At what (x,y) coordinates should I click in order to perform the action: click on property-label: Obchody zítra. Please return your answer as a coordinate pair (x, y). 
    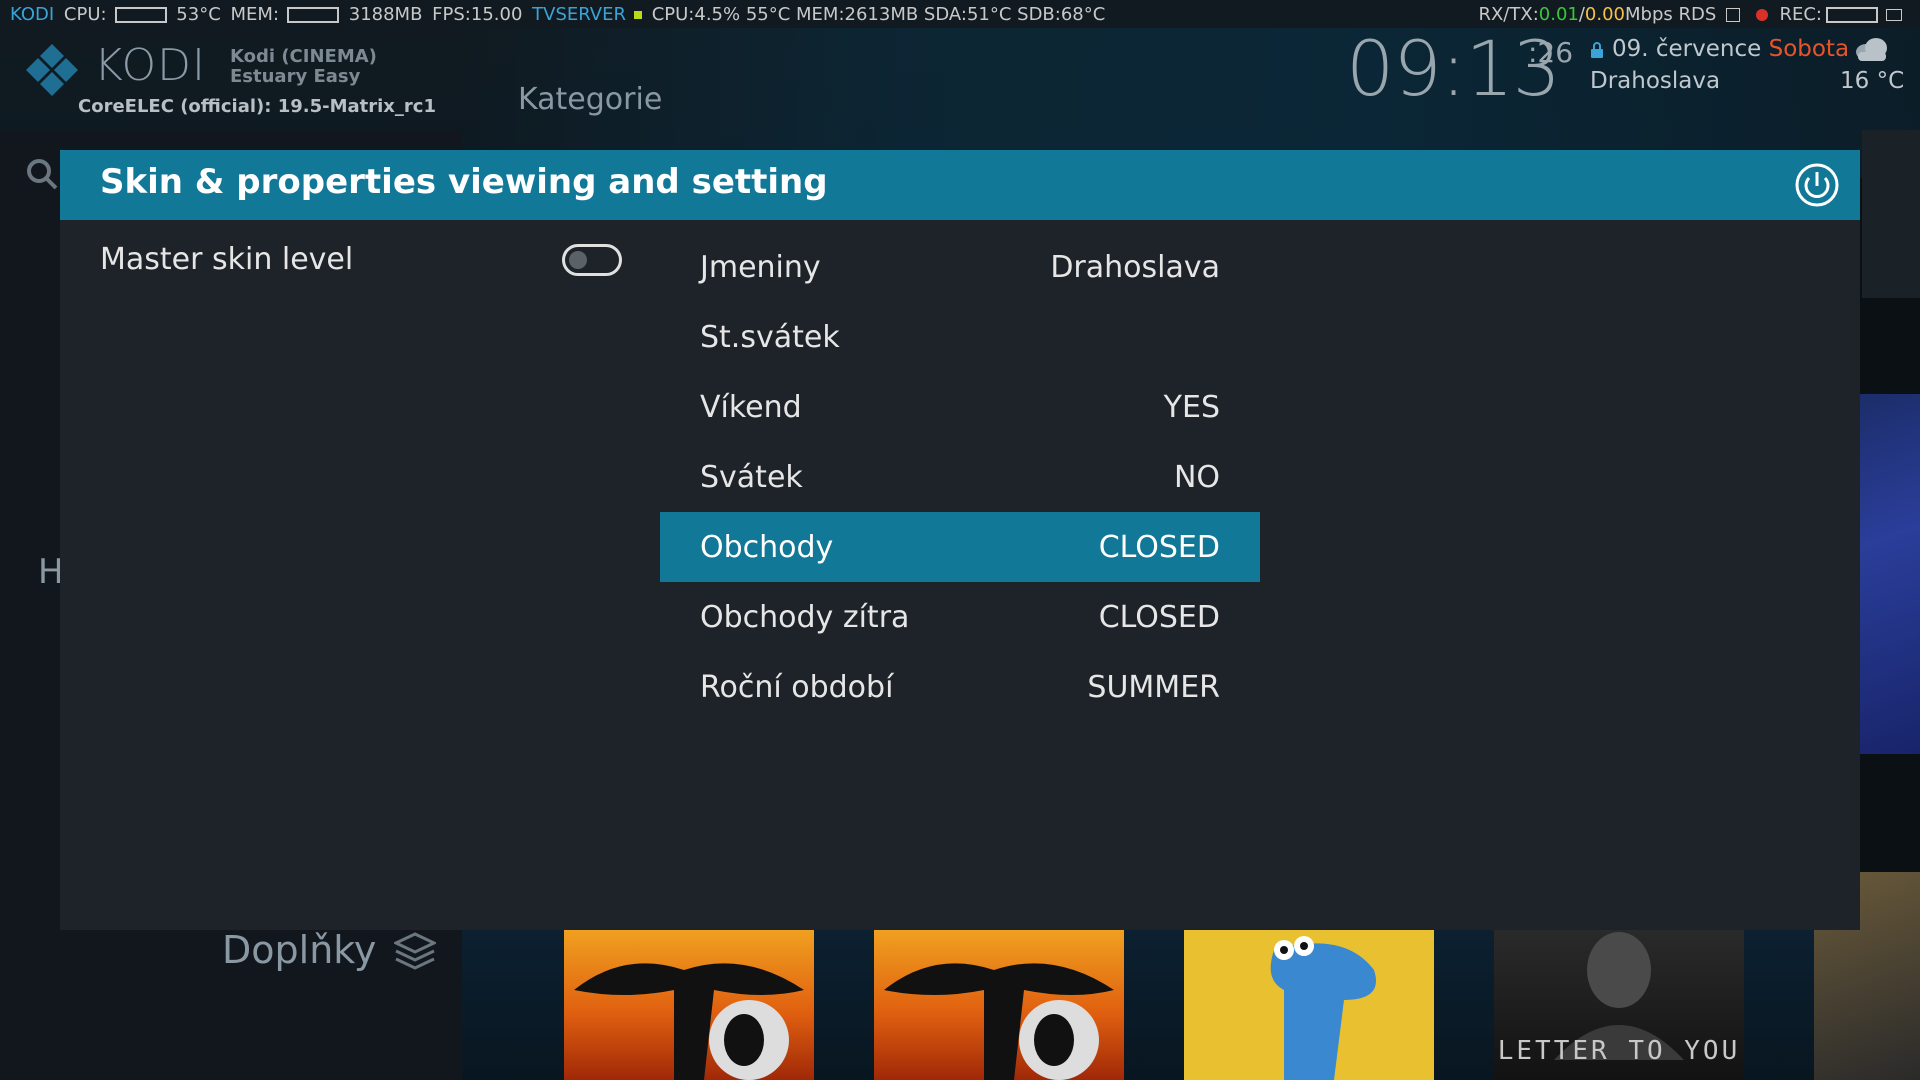
    Looking at the image, I should click on (805, 617).